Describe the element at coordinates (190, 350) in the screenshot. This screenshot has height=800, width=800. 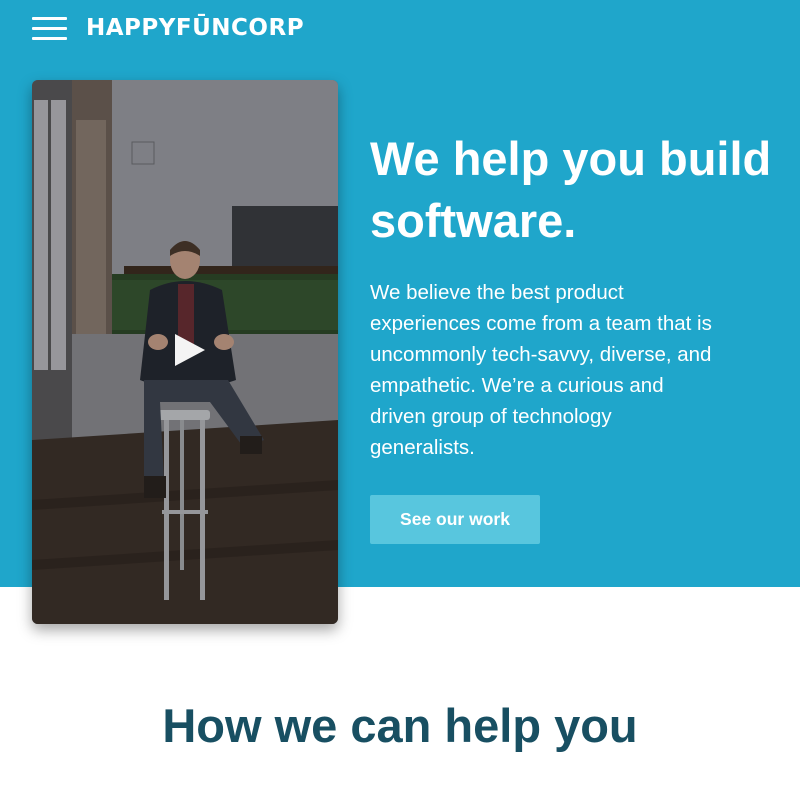
I see `play-icon` at that location.